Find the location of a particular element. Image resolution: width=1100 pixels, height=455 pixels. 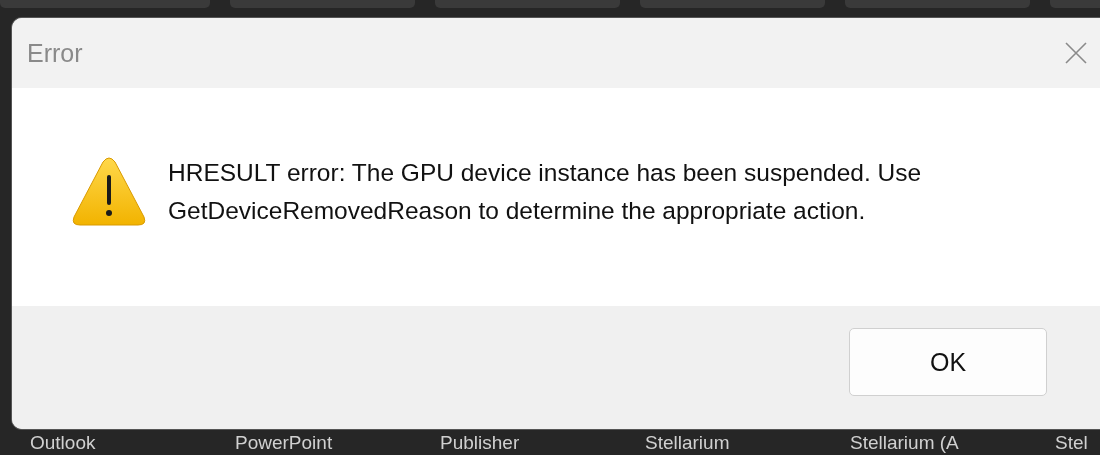

error-message: HRESULT error: The GPU device instance has been suspended. Use GetDeviceRemovedReason to determine the appropriate action. is located at coordinates (545, 192).